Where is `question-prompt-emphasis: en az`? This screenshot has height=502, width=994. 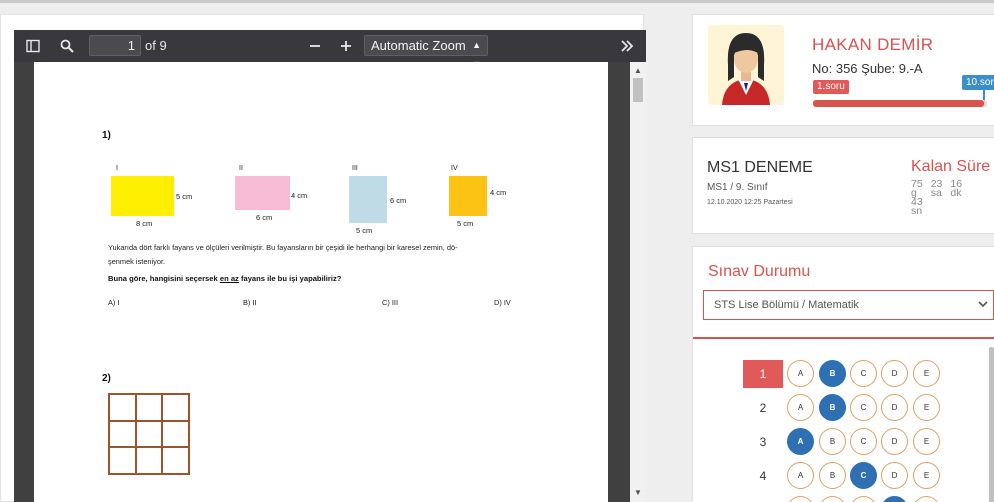 question-prompt-emphasis: en az is located at coordinates (229, 278).